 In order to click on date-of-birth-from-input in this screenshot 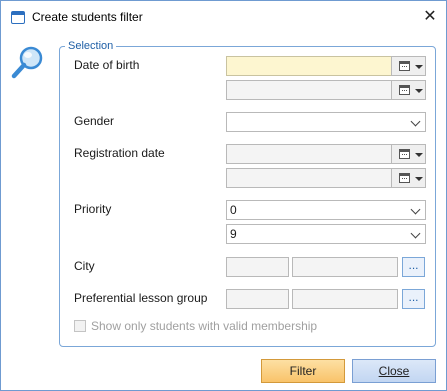, I will do `click(309, 66)`.